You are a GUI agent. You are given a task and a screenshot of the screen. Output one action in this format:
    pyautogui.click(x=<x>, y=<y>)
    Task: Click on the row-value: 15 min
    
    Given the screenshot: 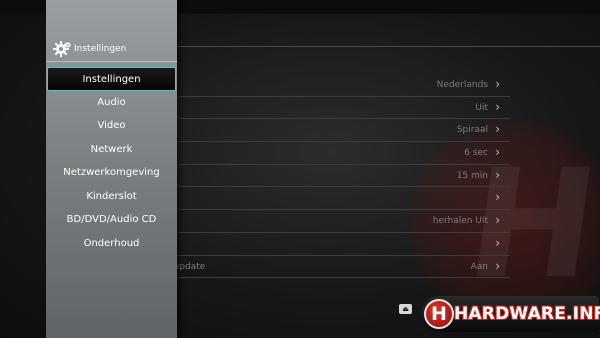 What is the action you would take?
    pyautogui.click(x=472, y=175)
    